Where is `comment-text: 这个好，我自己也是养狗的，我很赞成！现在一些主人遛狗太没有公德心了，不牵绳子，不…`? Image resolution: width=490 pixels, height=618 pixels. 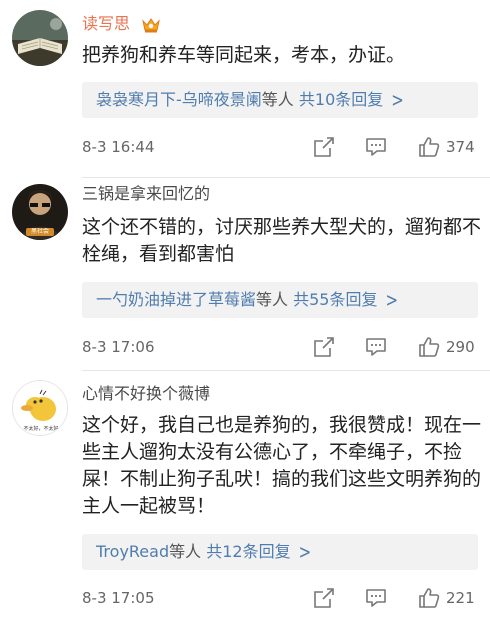
comment-text: 这个好，我自己也是养狗的，我很赞成！现在一些主人遛狗太没有公德心了，不牵绳子，不… is located at coordinates (282, 465).